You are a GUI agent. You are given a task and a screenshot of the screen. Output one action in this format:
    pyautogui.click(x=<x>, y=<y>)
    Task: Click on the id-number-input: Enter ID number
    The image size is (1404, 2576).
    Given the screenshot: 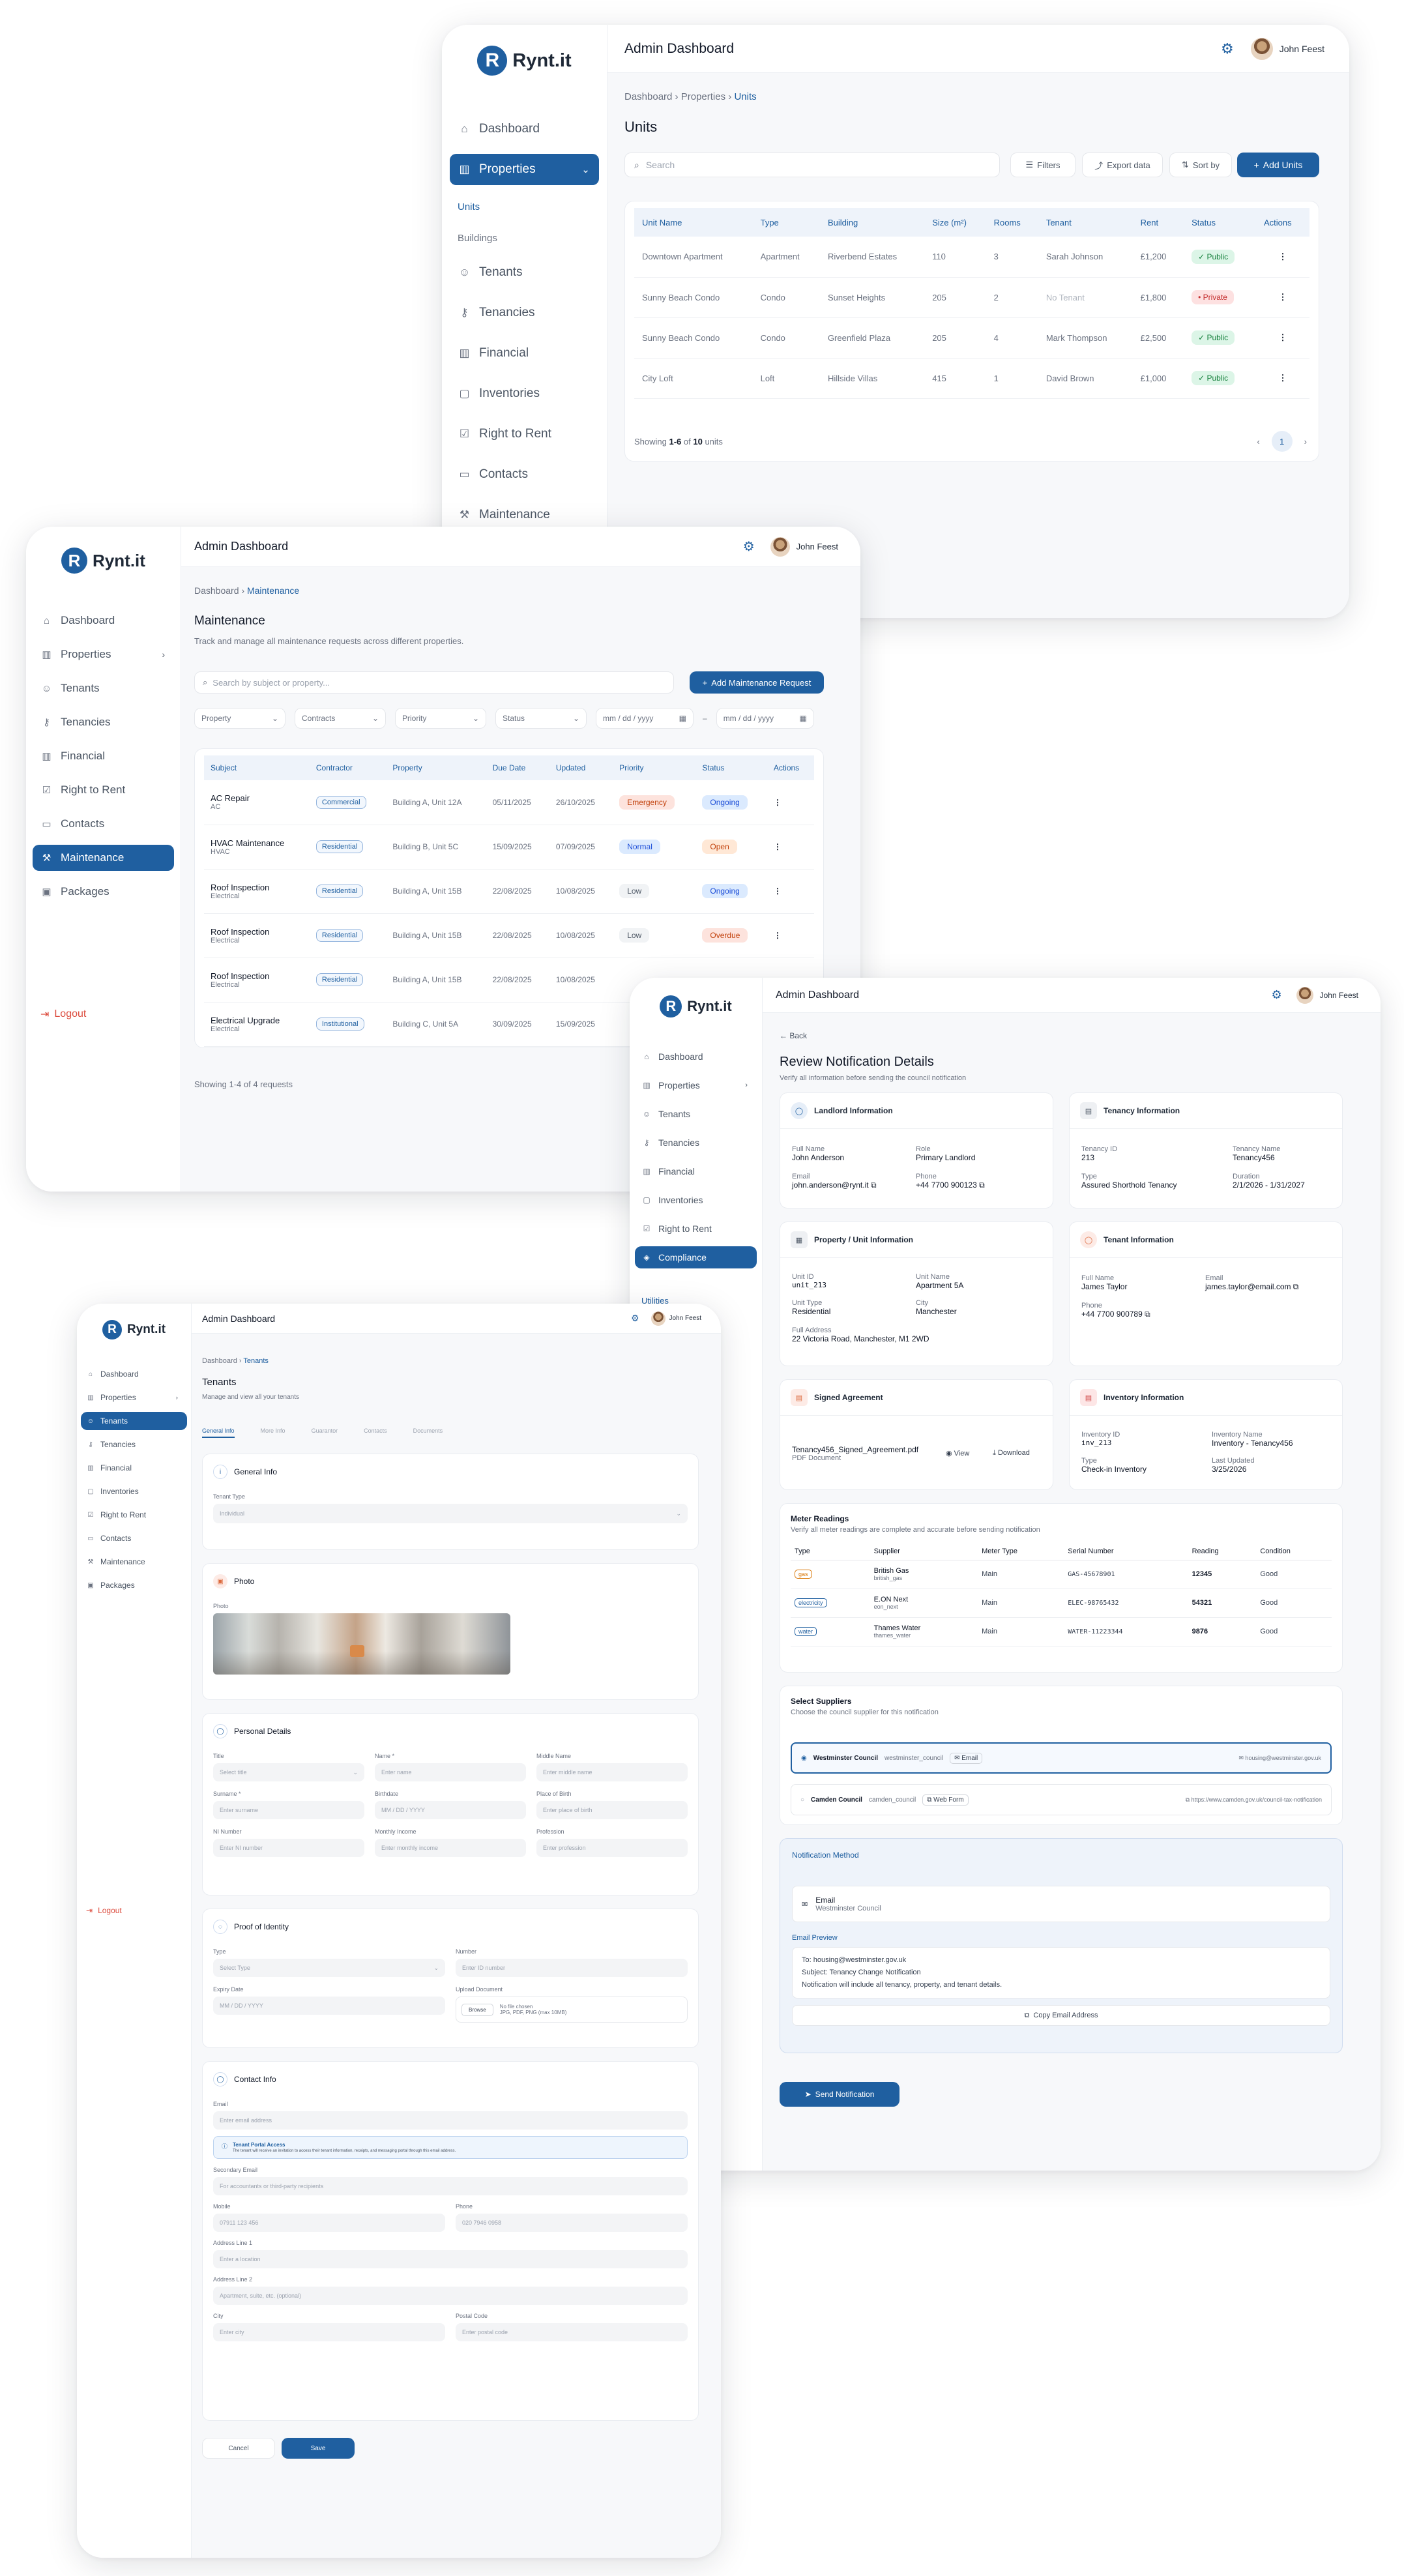 What is the action you would take?
    pyautogui.click(x=572, y=1968)
    